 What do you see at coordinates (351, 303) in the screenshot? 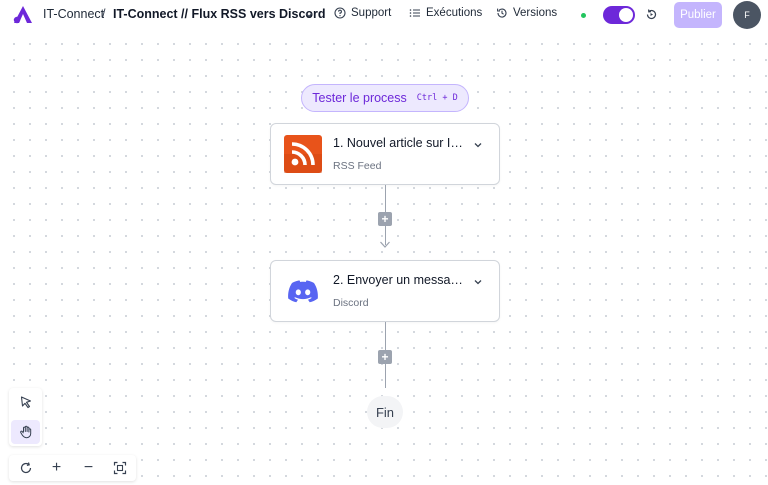
I see `step-subtitle: Discord` at bounding box center [351, 303].